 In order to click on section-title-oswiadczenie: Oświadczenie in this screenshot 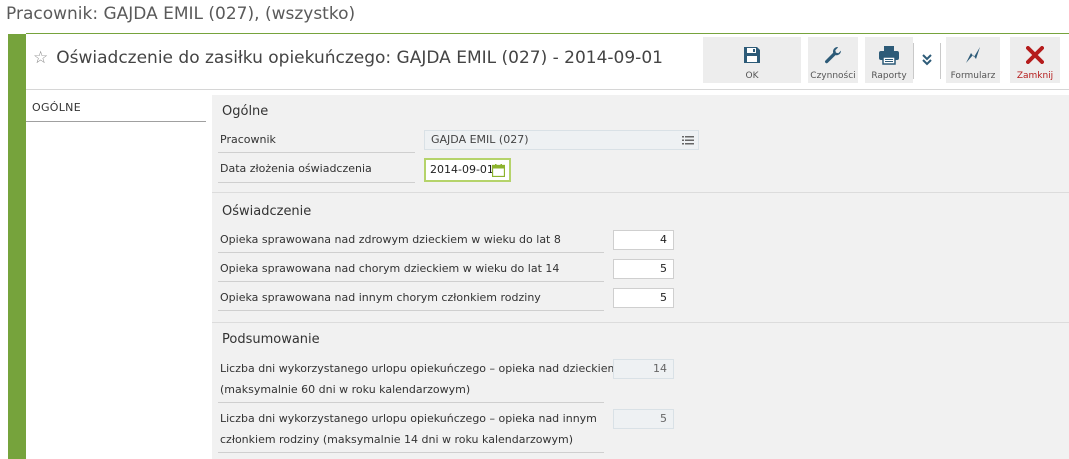, I will do `click(267, 211)`.